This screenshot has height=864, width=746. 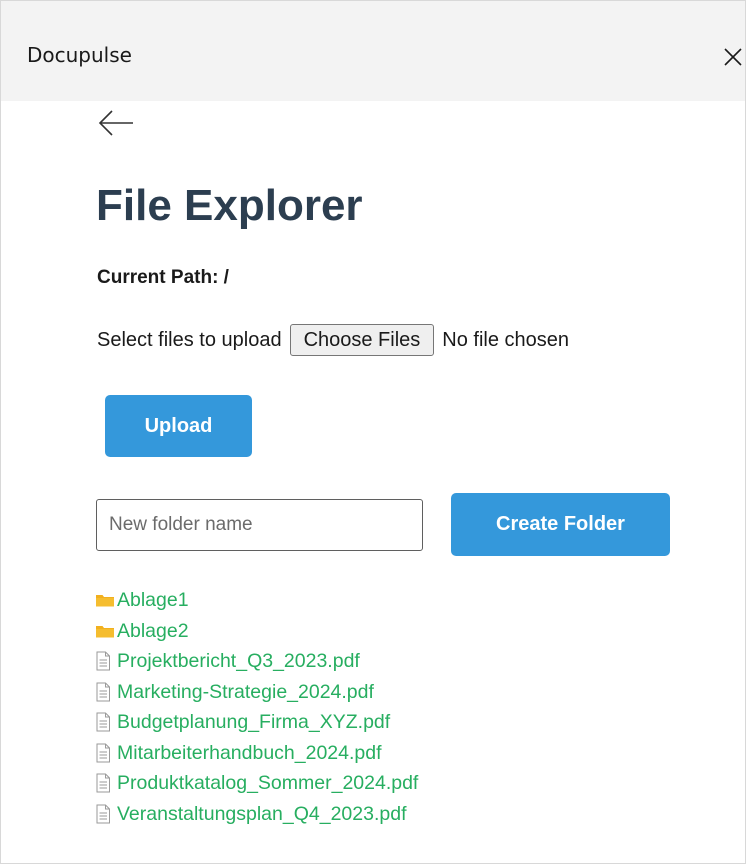 I want to click on file-link: Projektbericht_Q3_2023.pdf, so click(x=238, y=661).